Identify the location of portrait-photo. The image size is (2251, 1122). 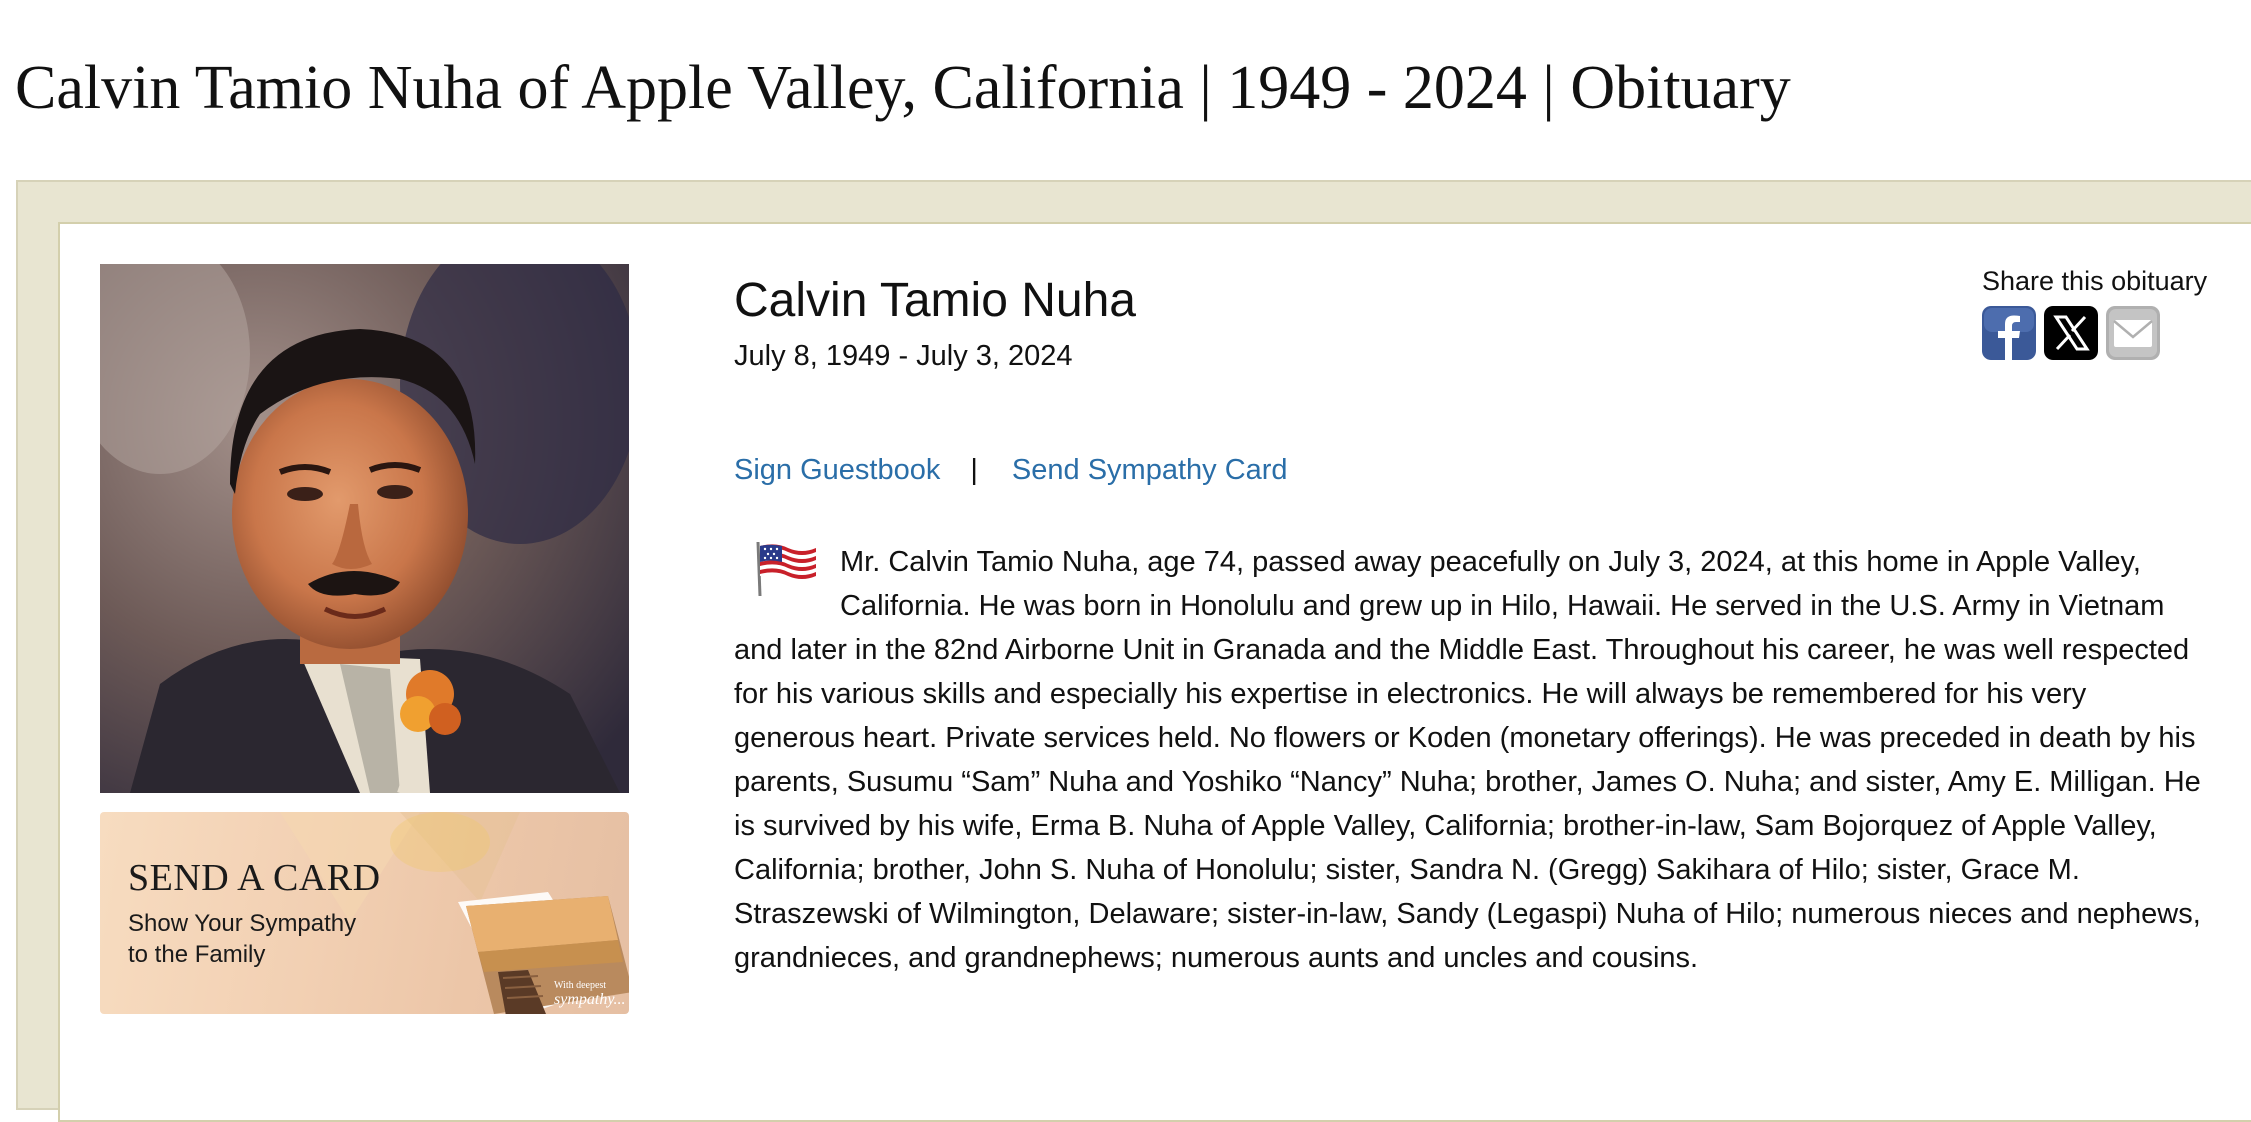
(364, 528).